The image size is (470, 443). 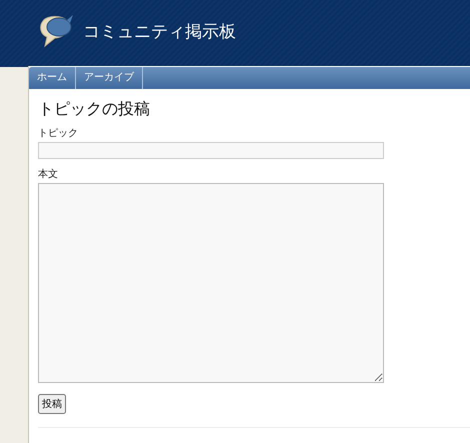 What do you see at coordinates (52, 78) in the screenshot?
I see `nav-tab: ホーム` at bounding box center [52, 78].